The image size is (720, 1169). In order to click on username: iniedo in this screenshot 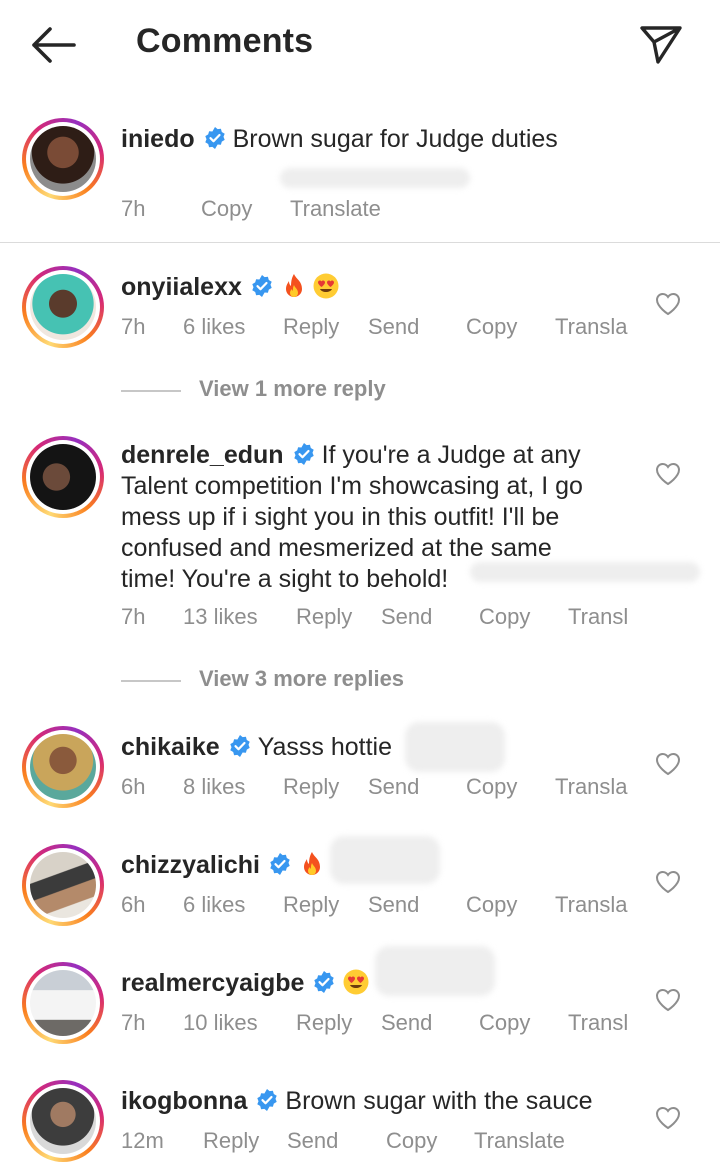, I will do `click(158, 139)`.